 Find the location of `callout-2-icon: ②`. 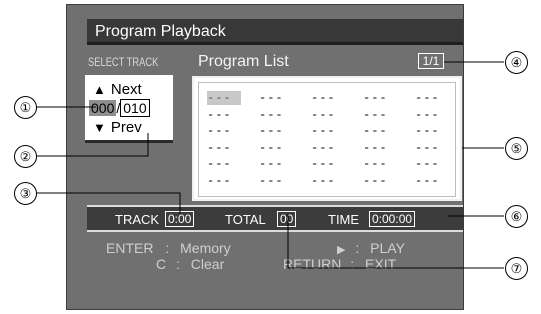

callout-2-icon: ② is located at coordinates (25, 156).